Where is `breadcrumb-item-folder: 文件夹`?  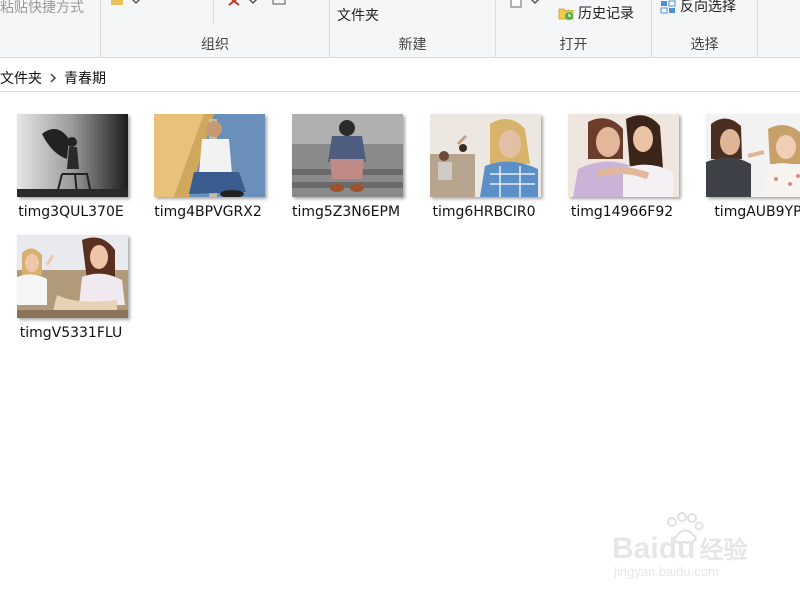 breadcrumb-item-folder: 文件夹 is located at coordinates (23, 78).